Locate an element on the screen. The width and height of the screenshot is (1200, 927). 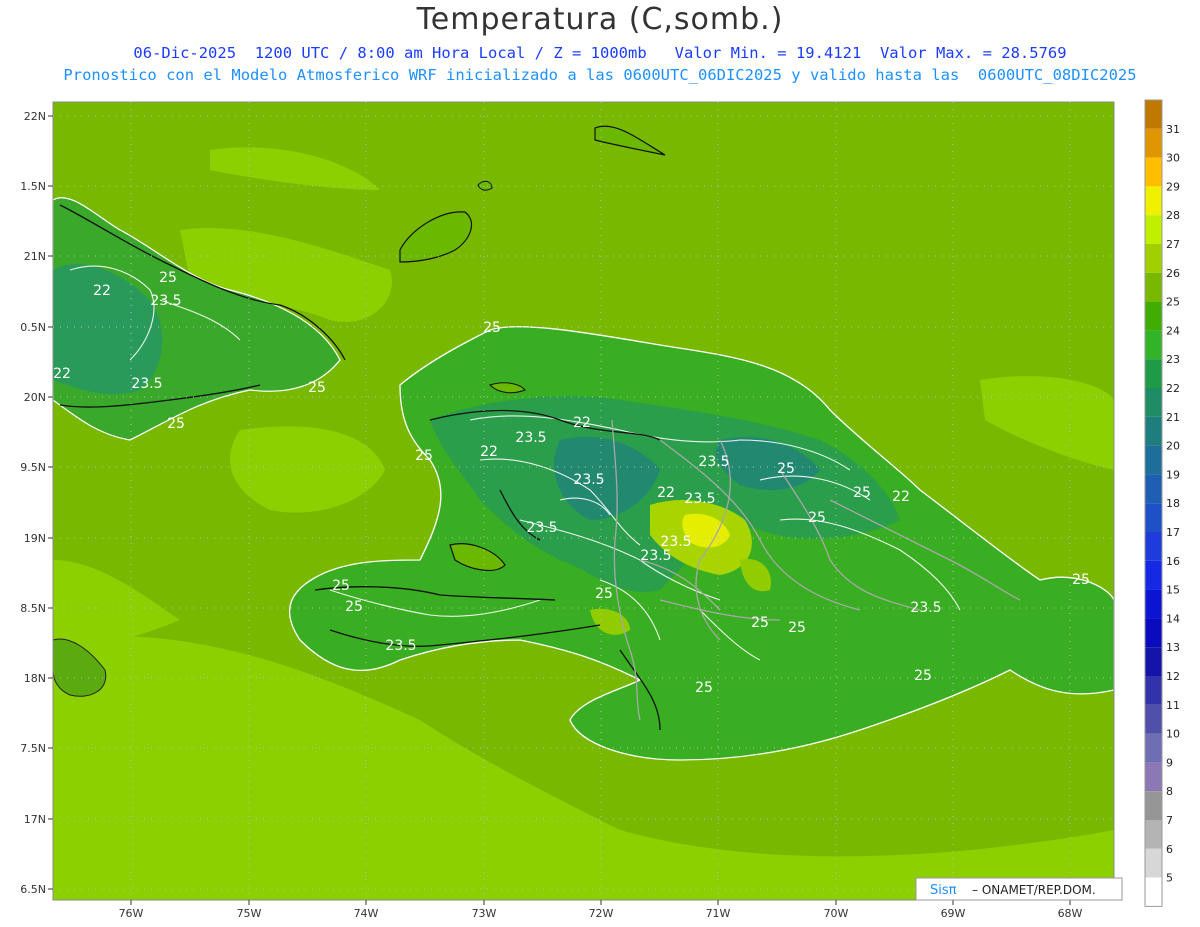
lat-label: 18N is located at coordinates (35, 678).